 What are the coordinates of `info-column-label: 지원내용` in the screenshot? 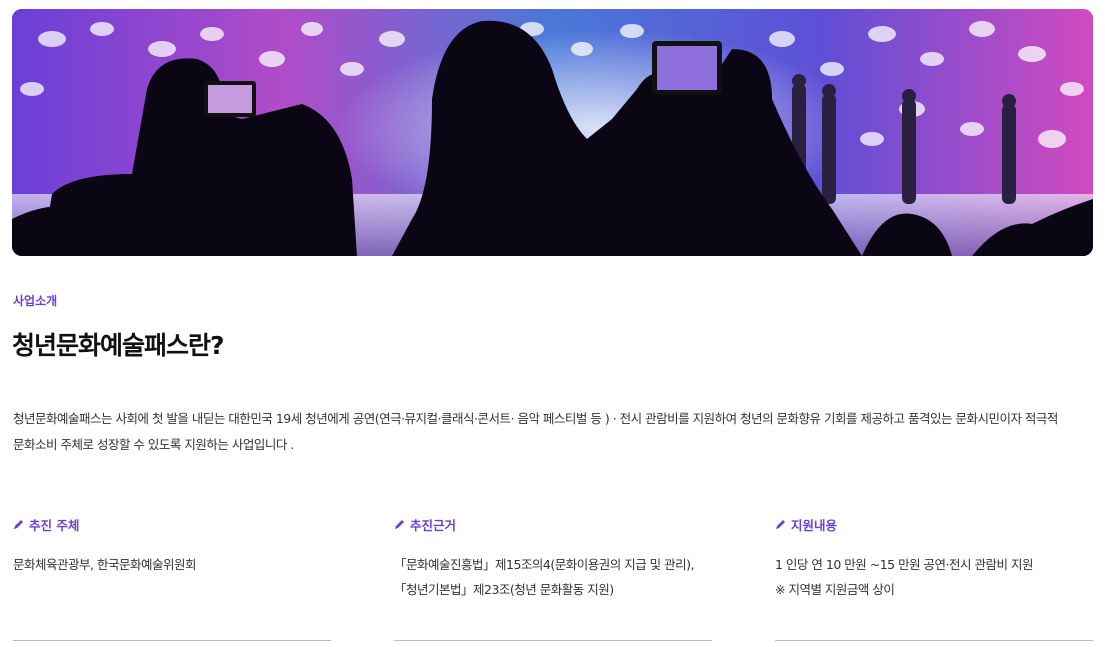 It's located at (814, 525).